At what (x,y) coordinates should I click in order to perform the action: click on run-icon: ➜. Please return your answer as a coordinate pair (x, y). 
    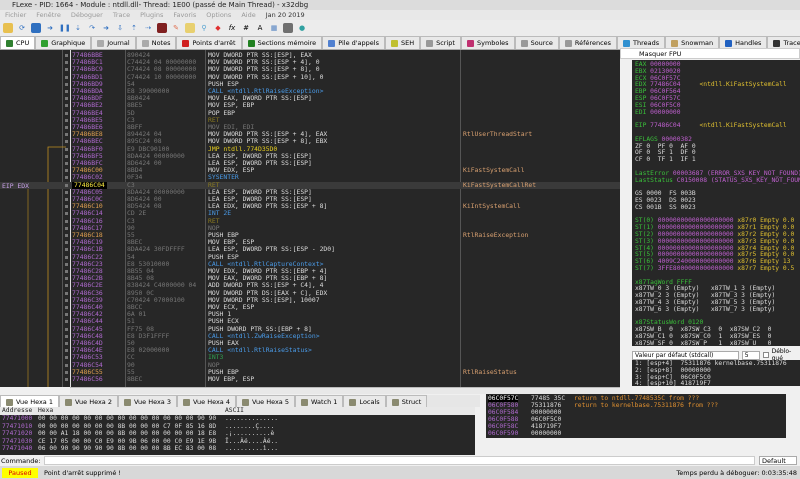
    Looking at the image, I should click on (50, 28).